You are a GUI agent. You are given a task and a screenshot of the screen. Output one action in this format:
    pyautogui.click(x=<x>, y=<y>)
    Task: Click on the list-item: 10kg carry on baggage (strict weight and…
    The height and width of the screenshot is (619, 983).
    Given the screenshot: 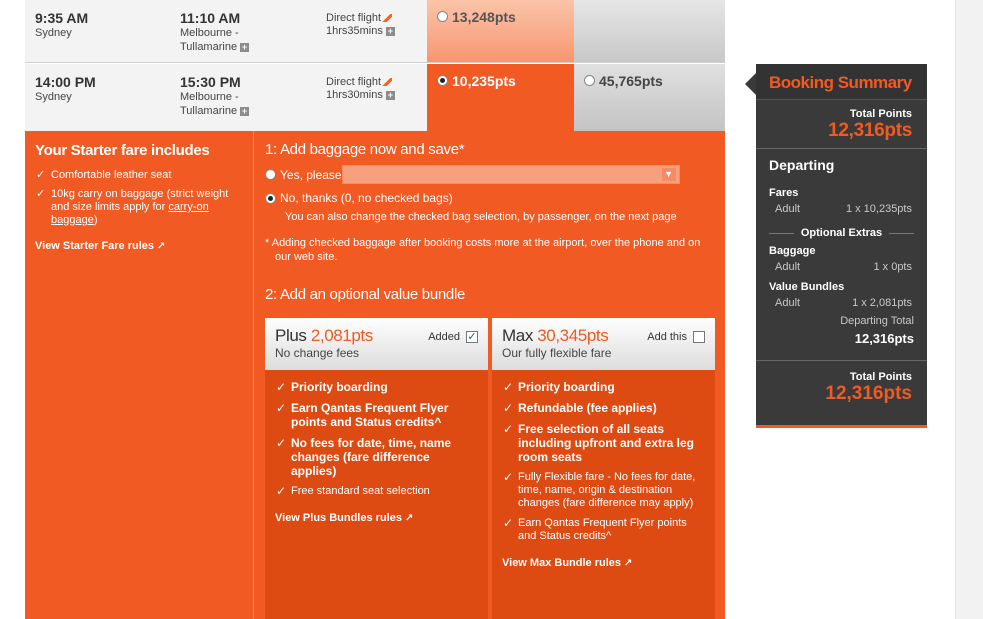 What is the action you would take?
    pyautogui.click(x=139, y=207)
    